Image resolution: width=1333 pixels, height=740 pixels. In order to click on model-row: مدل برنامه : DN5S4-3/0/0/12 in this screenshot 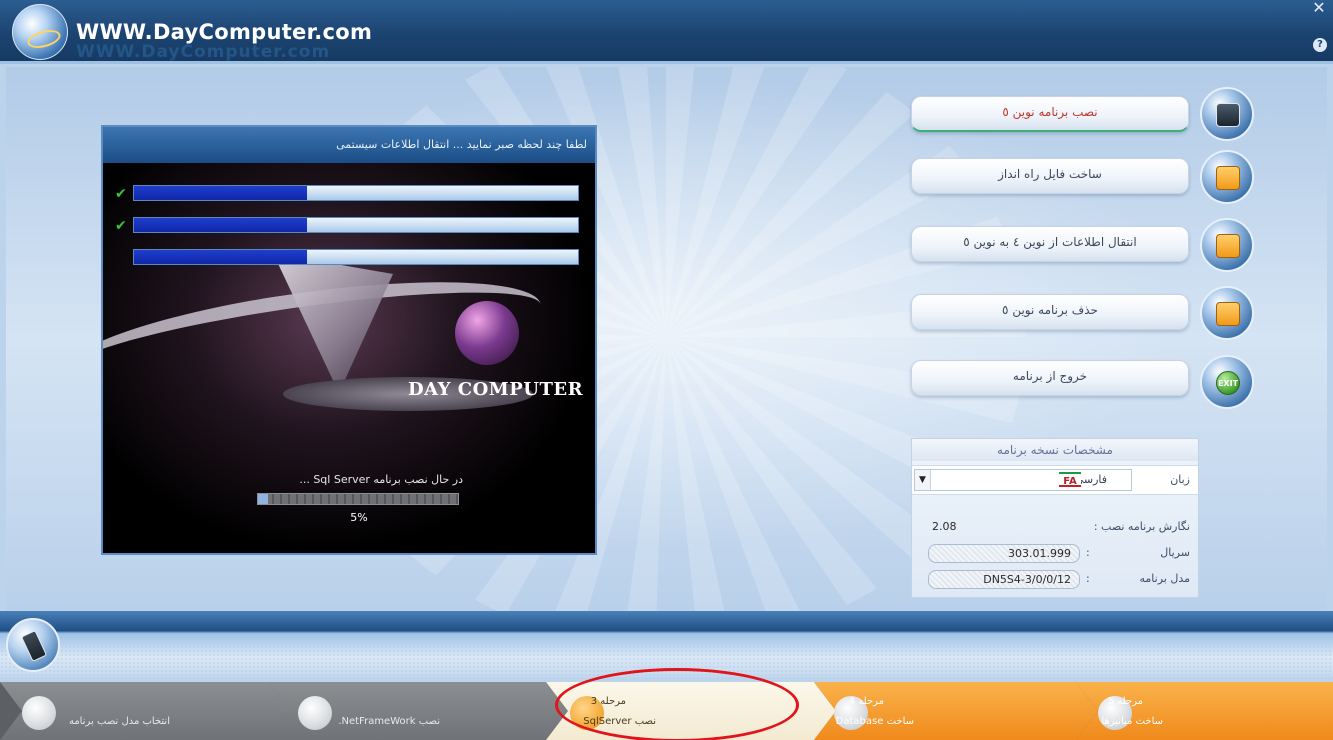, I will do `click(1055, 580)`.